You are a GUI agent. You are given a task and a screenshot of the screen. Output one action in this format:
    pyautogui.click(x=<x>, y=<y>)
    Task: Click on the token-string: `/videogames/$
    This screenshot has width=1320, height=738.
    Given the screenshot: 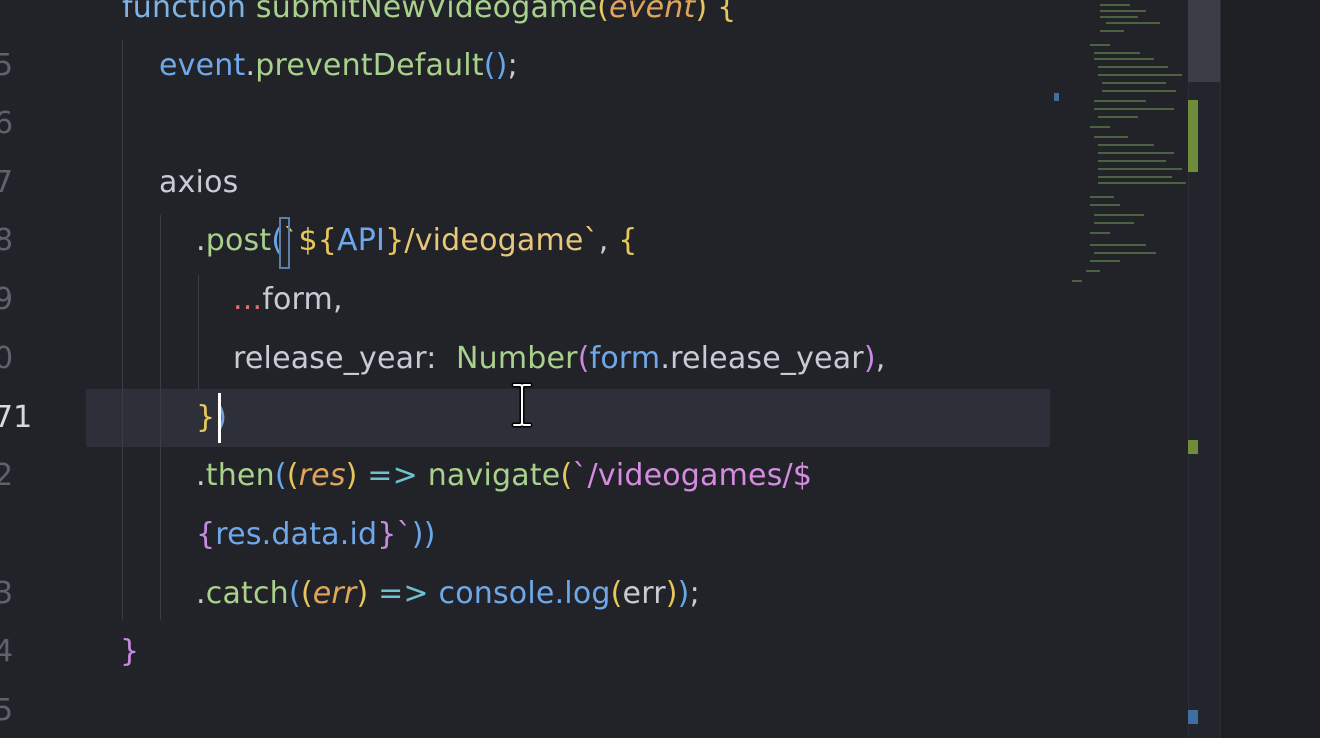 What is the action you would take?
    pyautogui.click(x=692, y=475)
    